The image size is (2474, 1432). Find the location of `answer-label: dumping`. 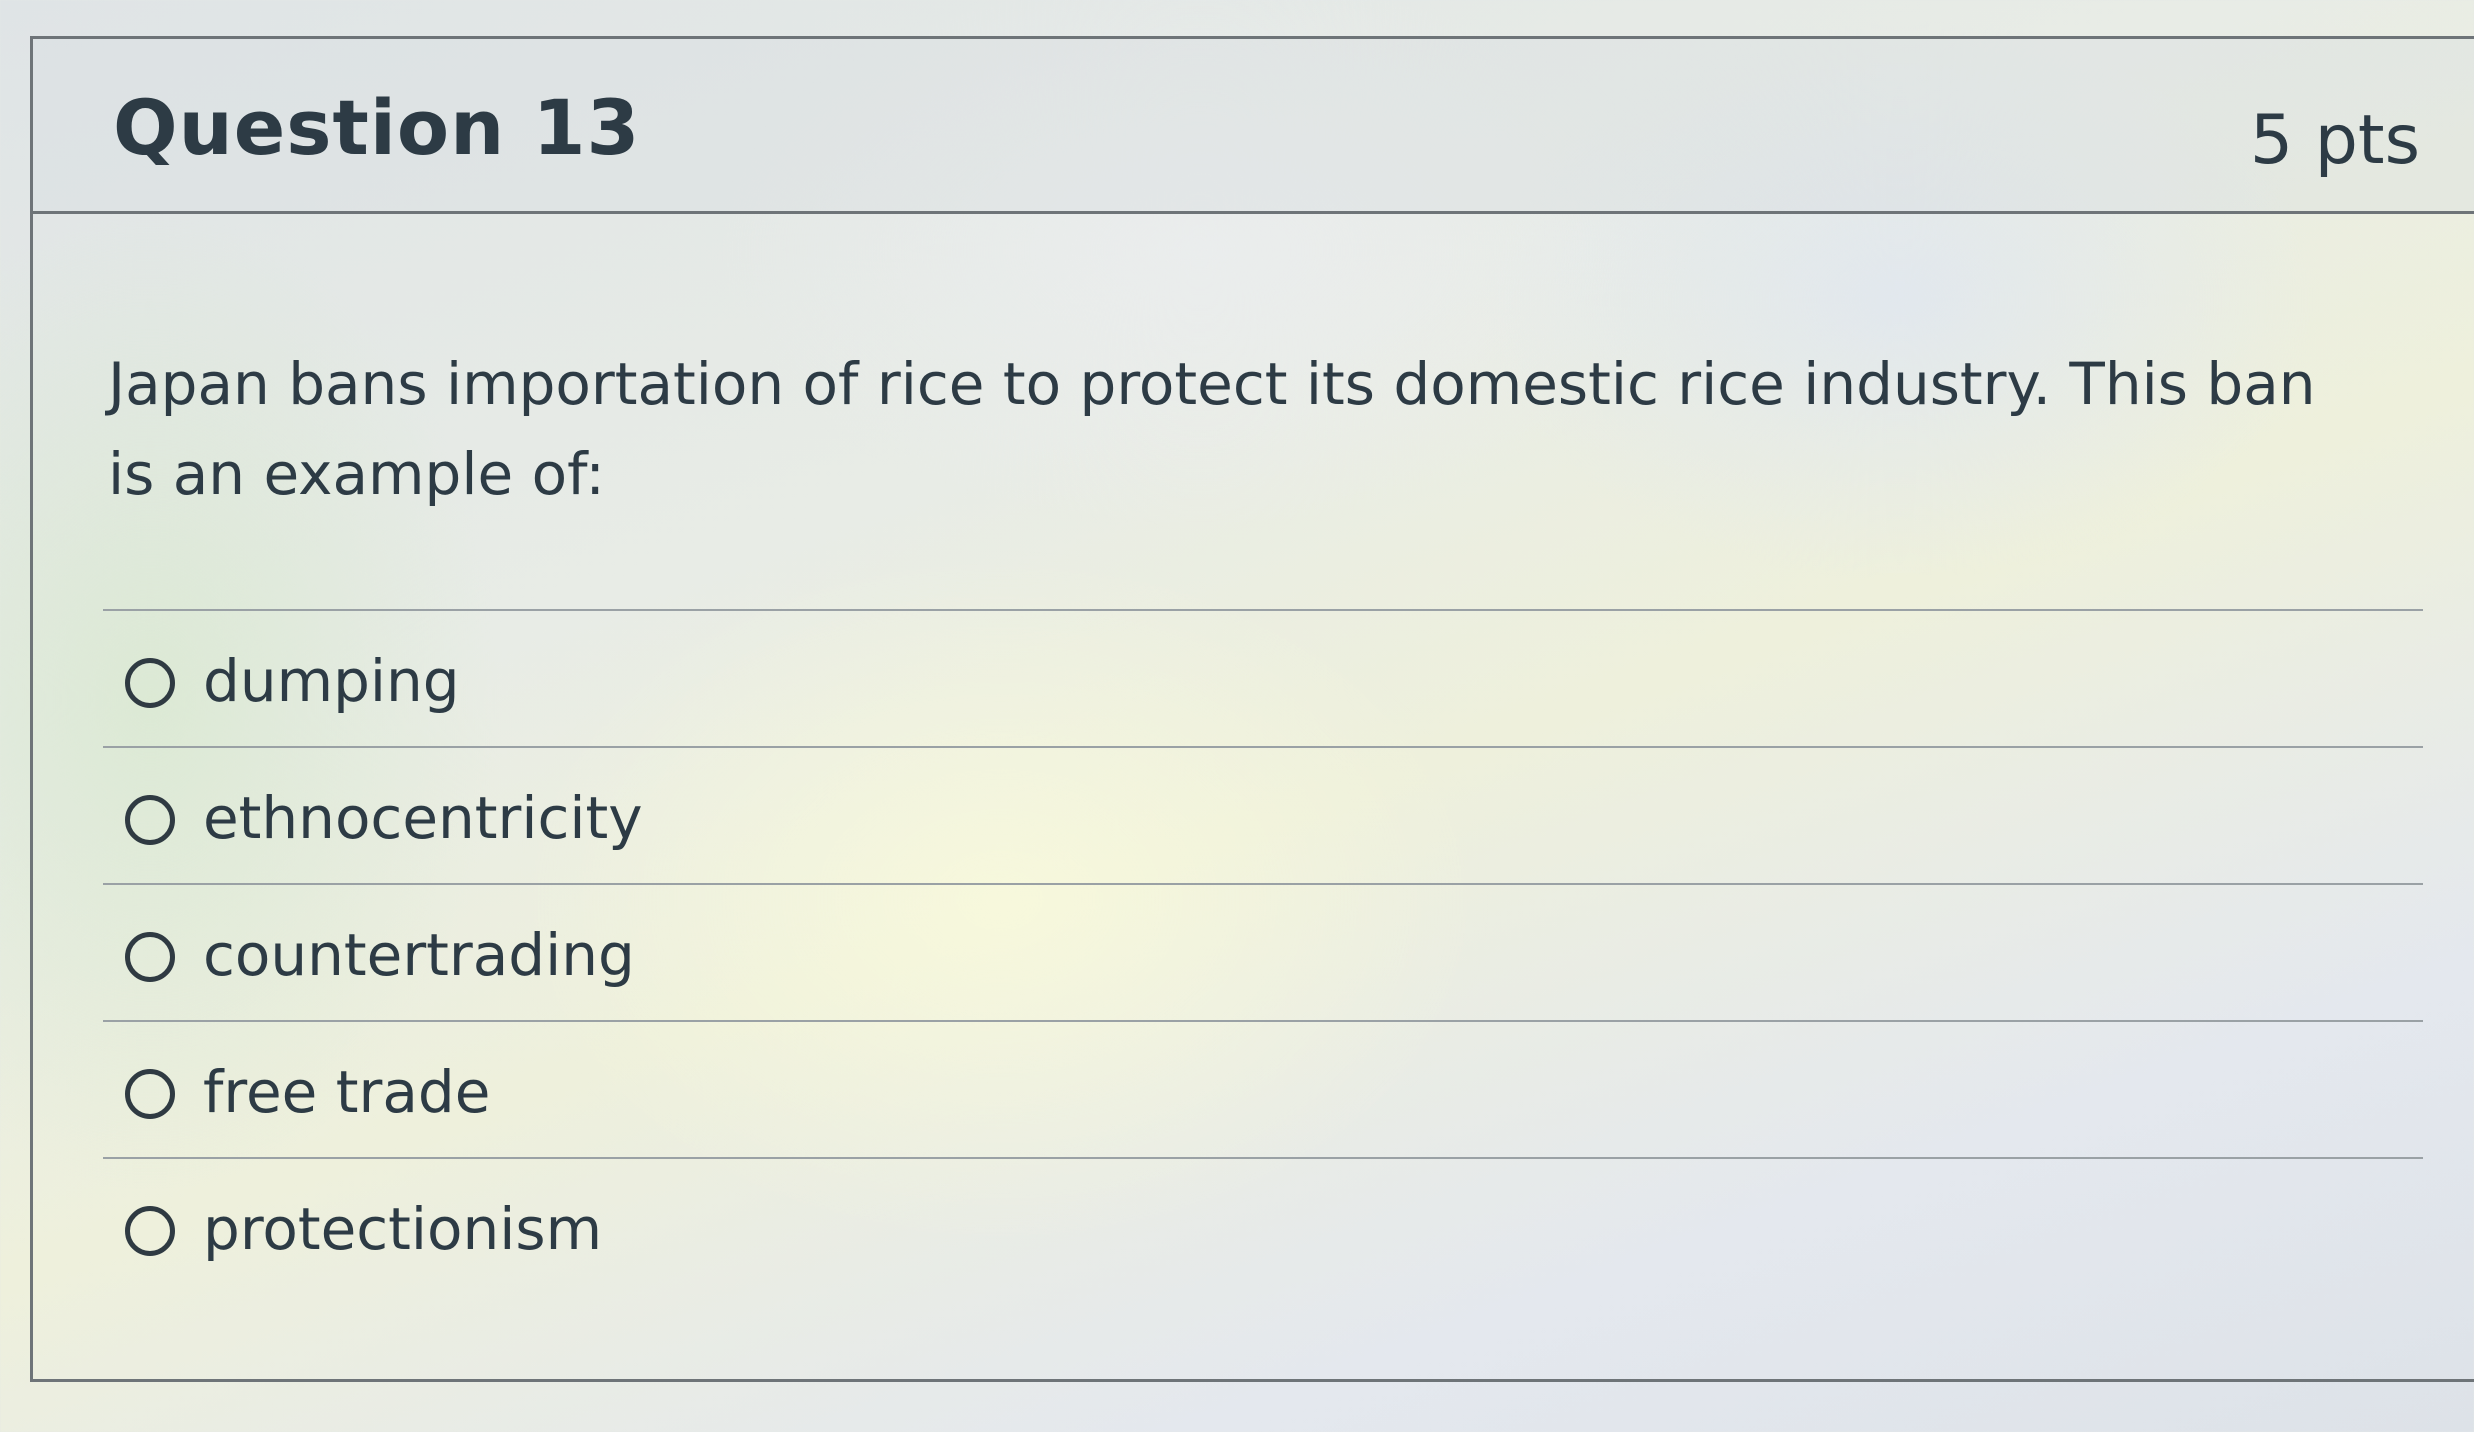

answer-label: dumping is located at coordinates (331, 681).